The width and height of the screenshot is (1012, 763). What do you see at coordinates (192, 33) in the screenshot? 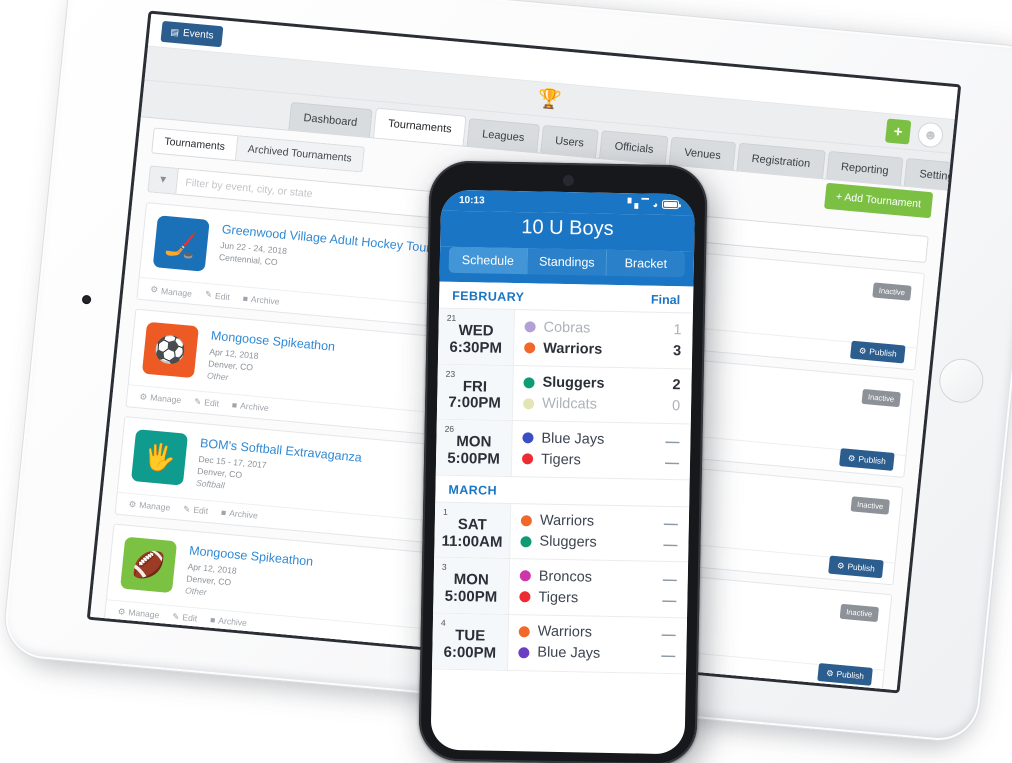
I see `events-badge: ▤ Events` at bounding box center [192, 33].